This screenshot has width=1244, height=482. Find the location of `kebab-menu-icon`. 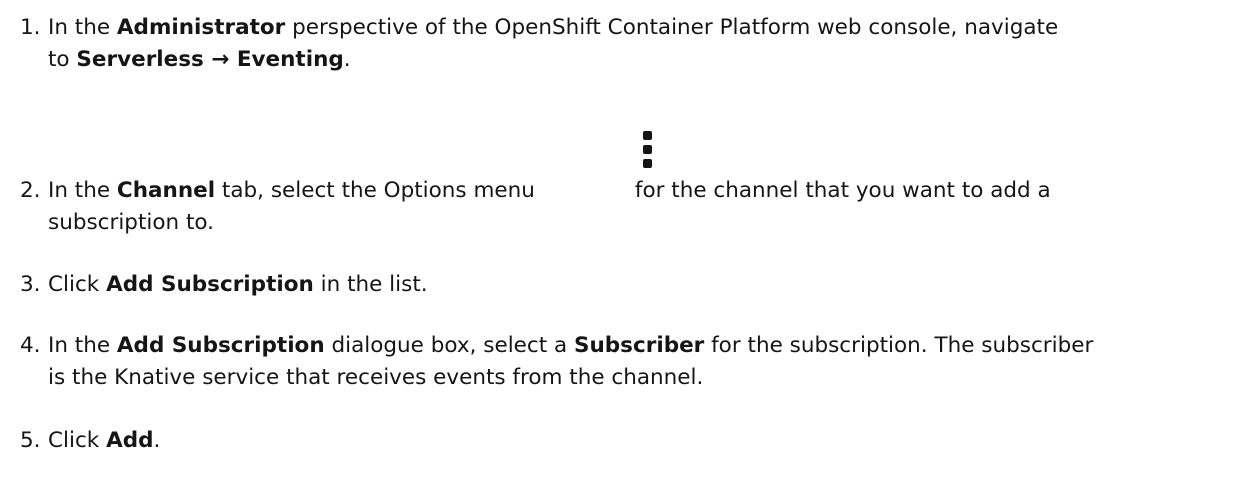

kebab-menu-icon is located at coordinates (648, 152).